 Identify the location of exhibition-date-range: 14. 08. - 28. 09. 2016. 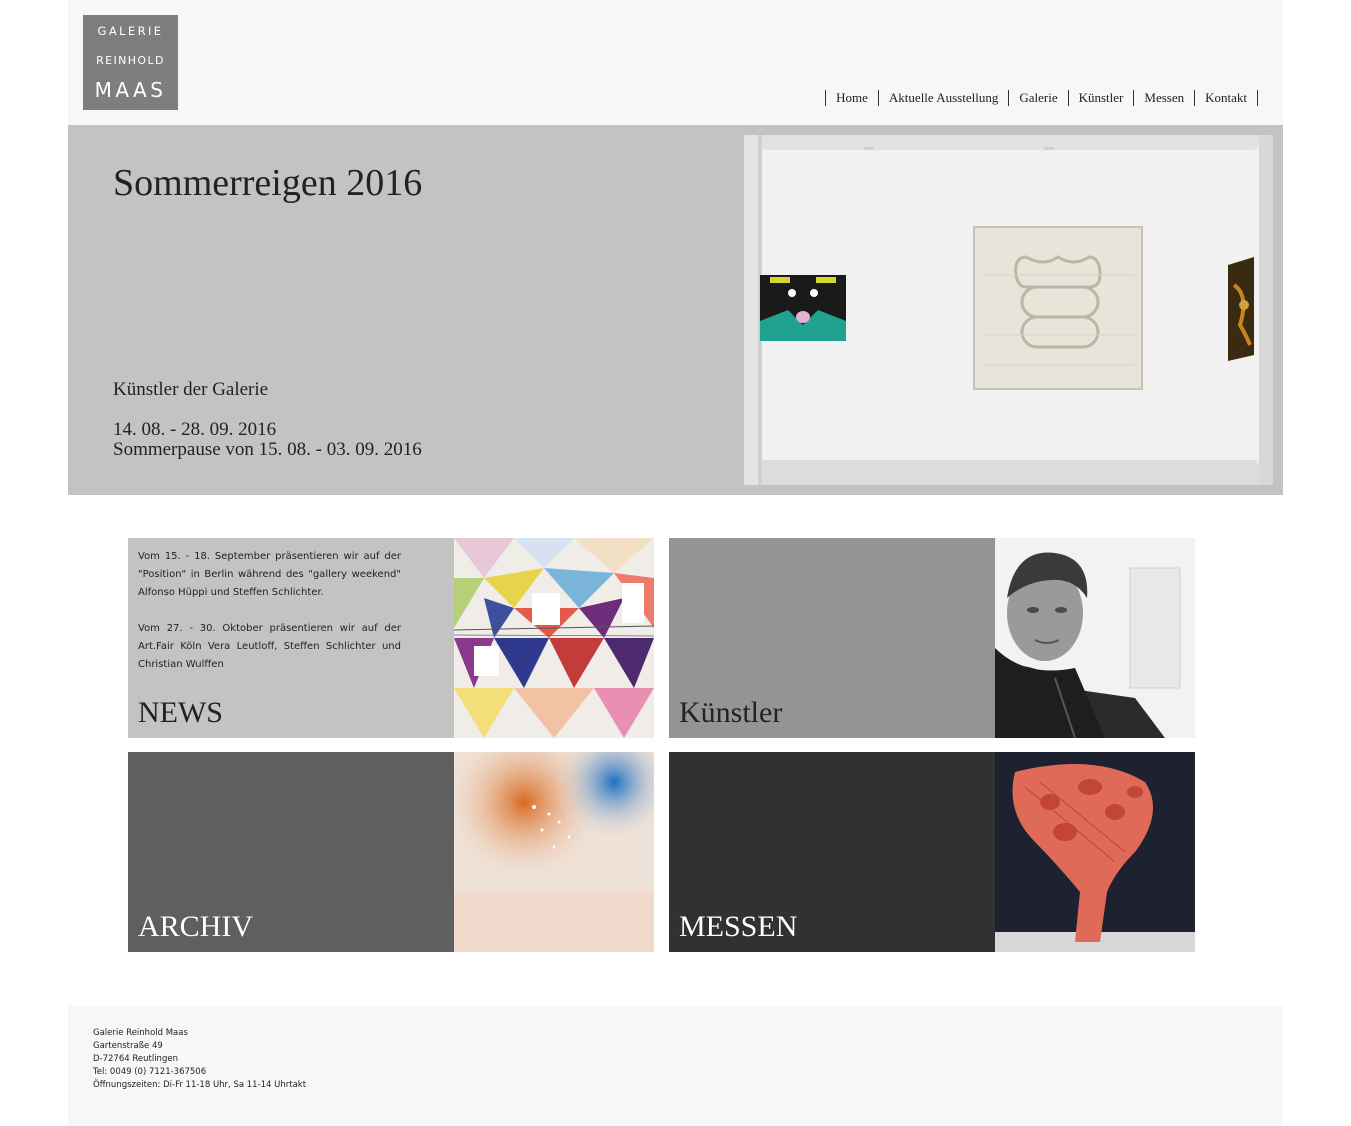
(195, 429).